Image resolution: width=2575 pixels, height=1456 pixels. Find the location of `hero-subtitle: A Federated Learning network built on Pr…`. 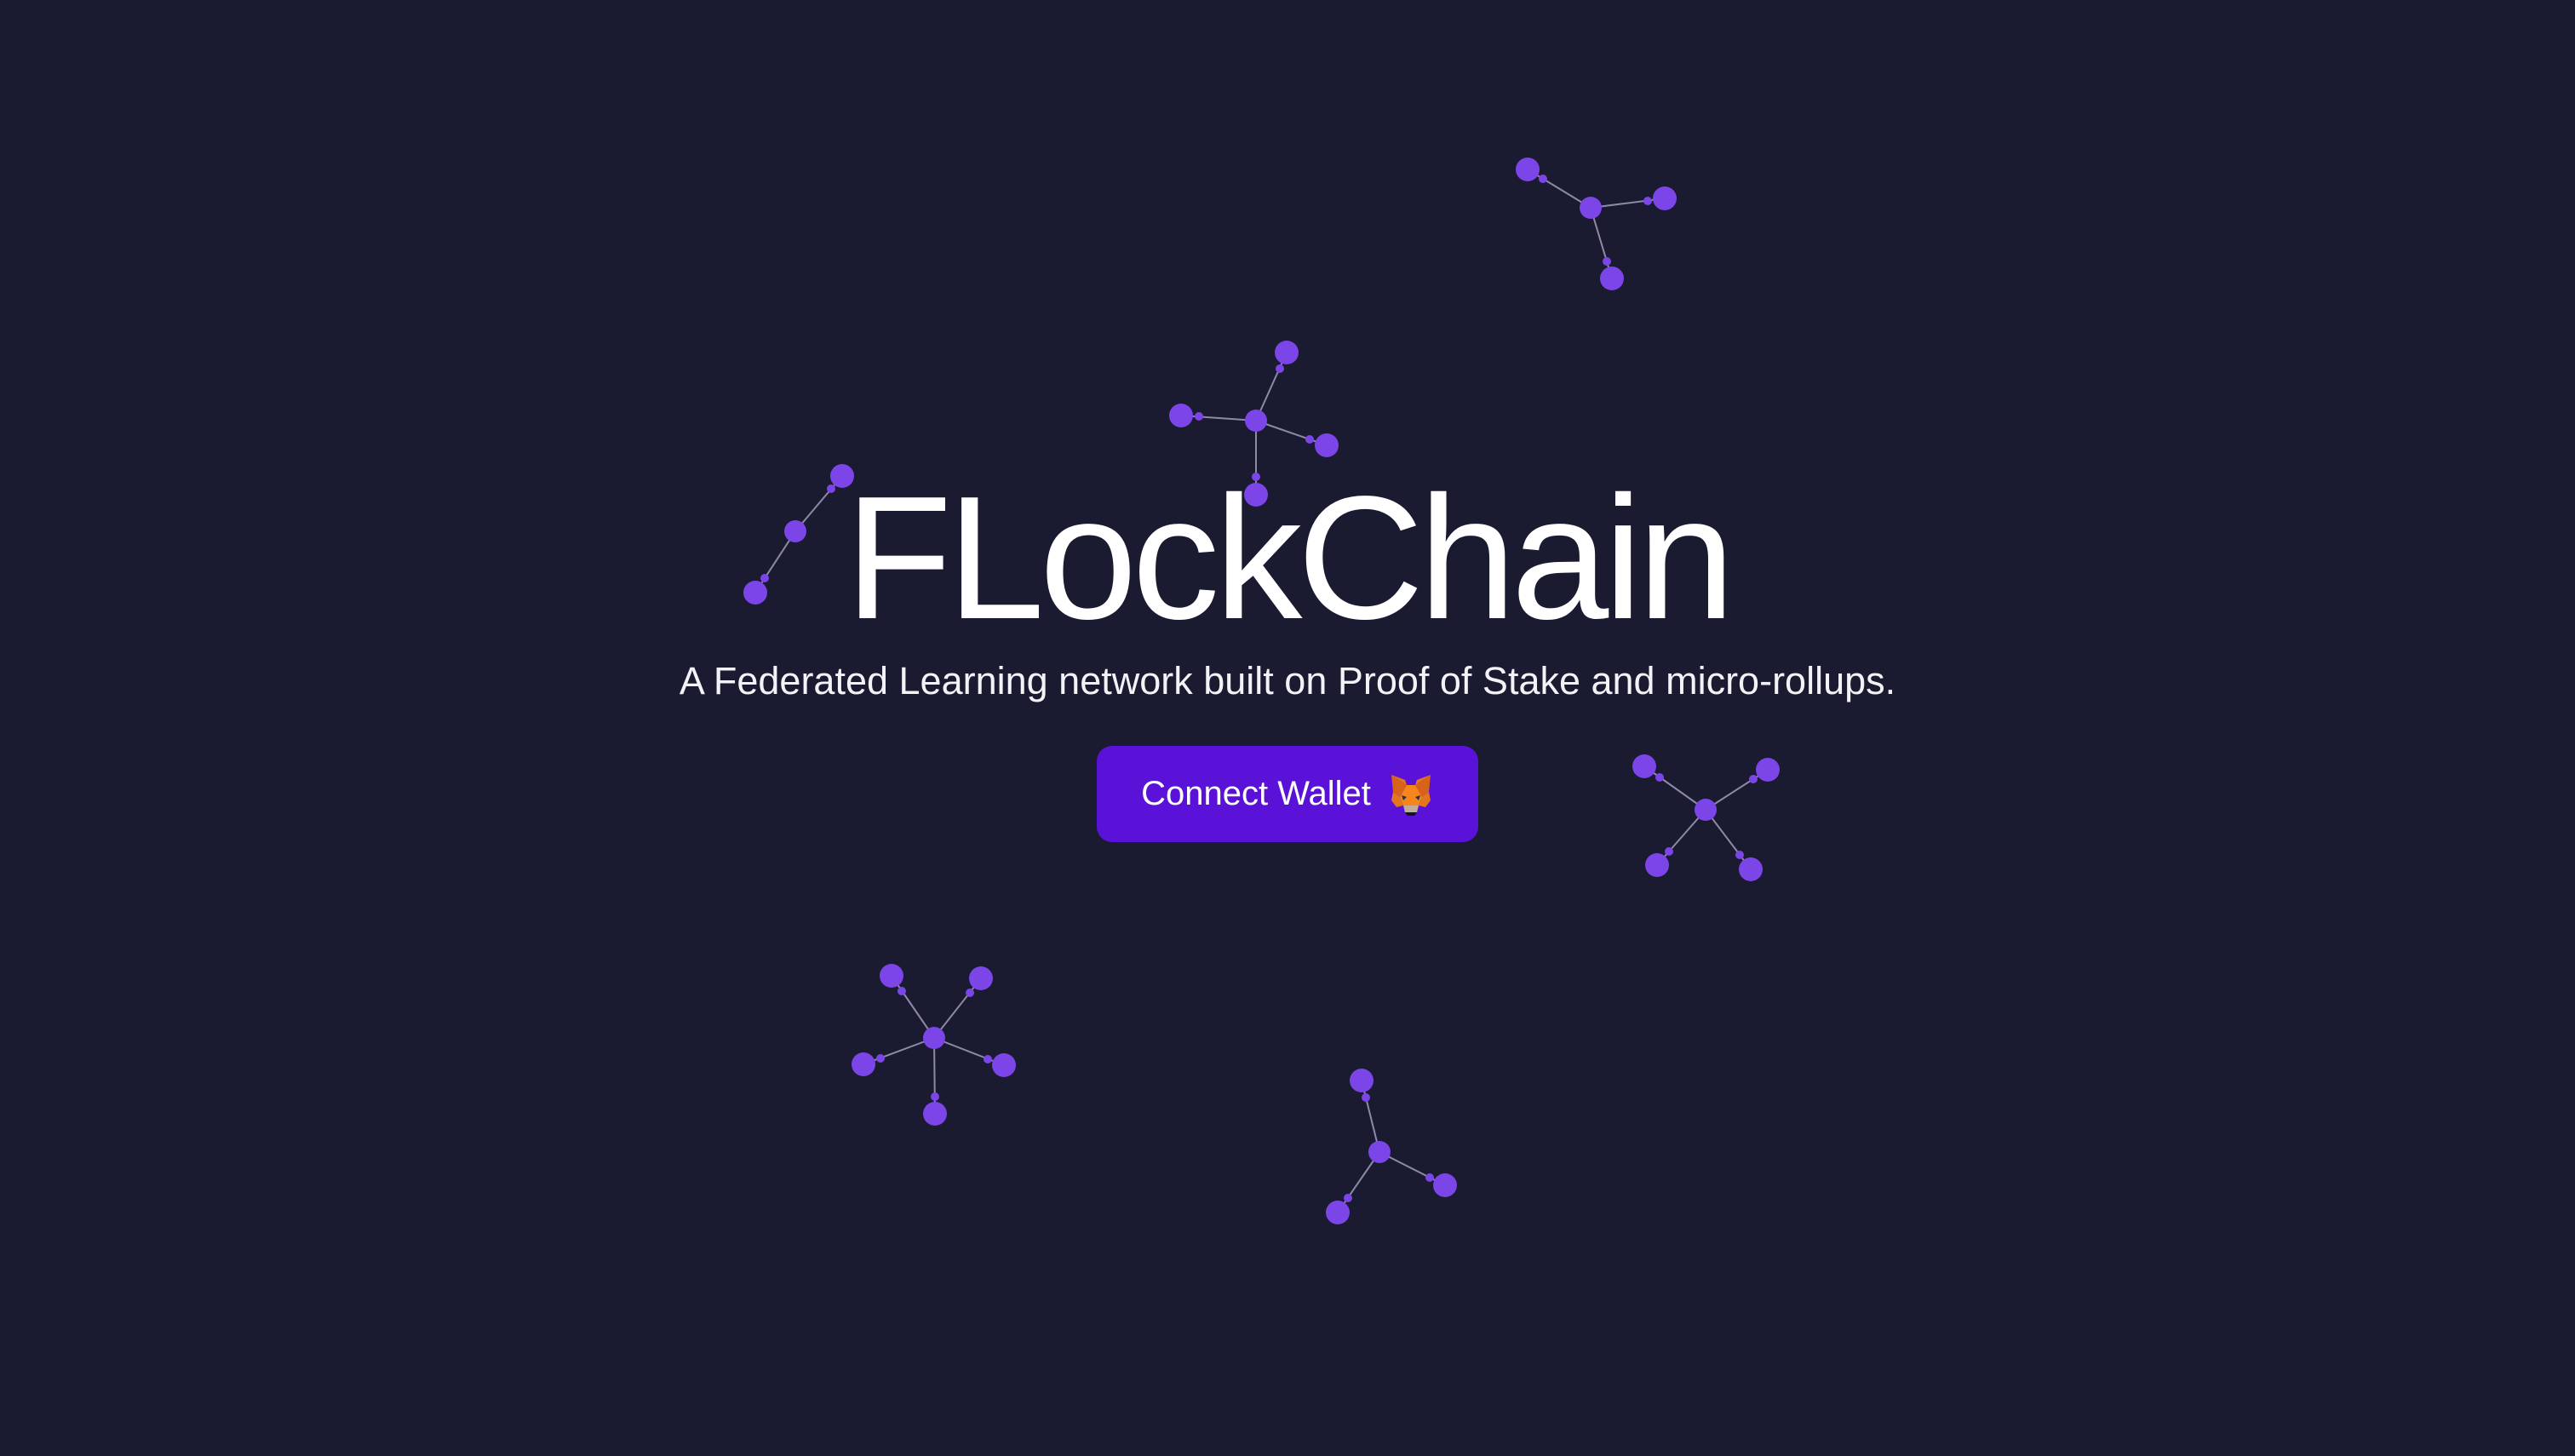

hero-subtitle: A Federated Learning network built on Pr… is located at coordinates (1287, 681).